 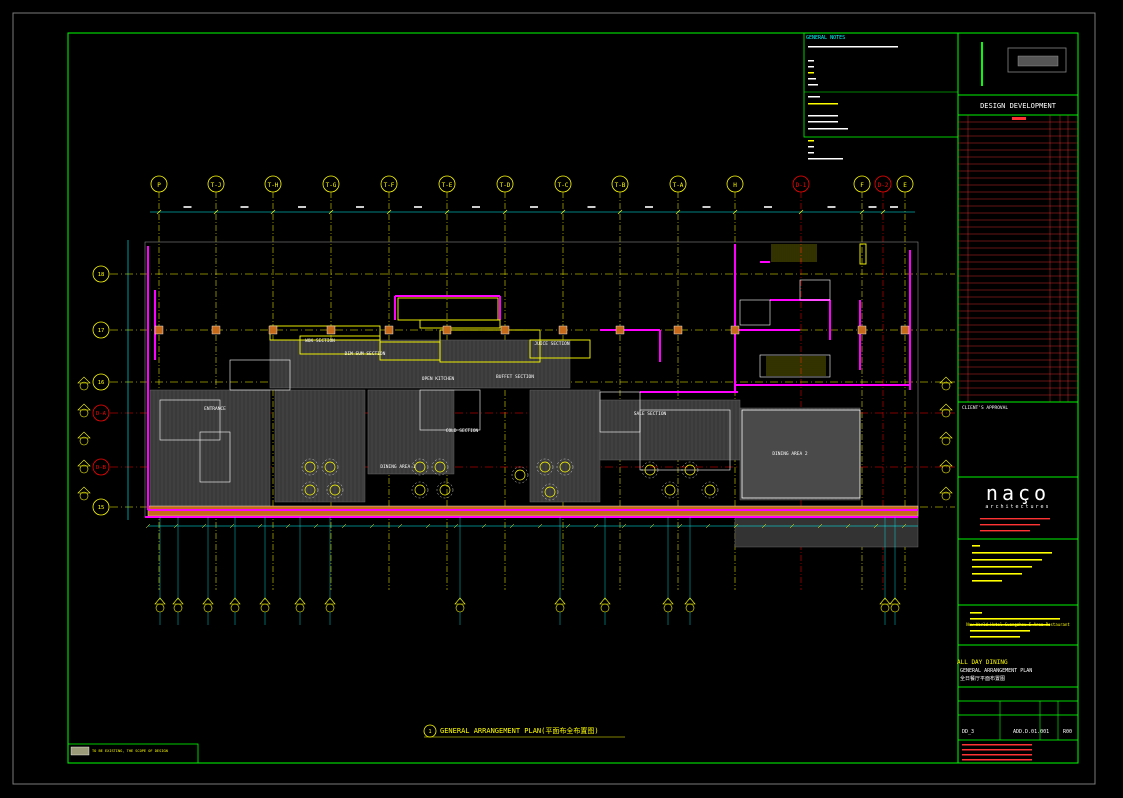 I want to click on logo-text: naço, so click(x=1018, y=493).